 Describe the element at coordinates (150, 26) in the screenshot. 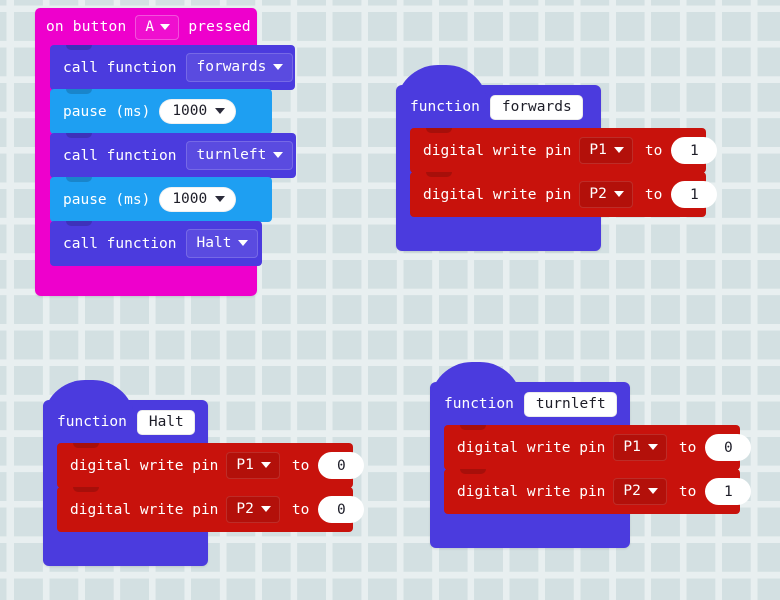

I see `button-select-value: A` at that location.